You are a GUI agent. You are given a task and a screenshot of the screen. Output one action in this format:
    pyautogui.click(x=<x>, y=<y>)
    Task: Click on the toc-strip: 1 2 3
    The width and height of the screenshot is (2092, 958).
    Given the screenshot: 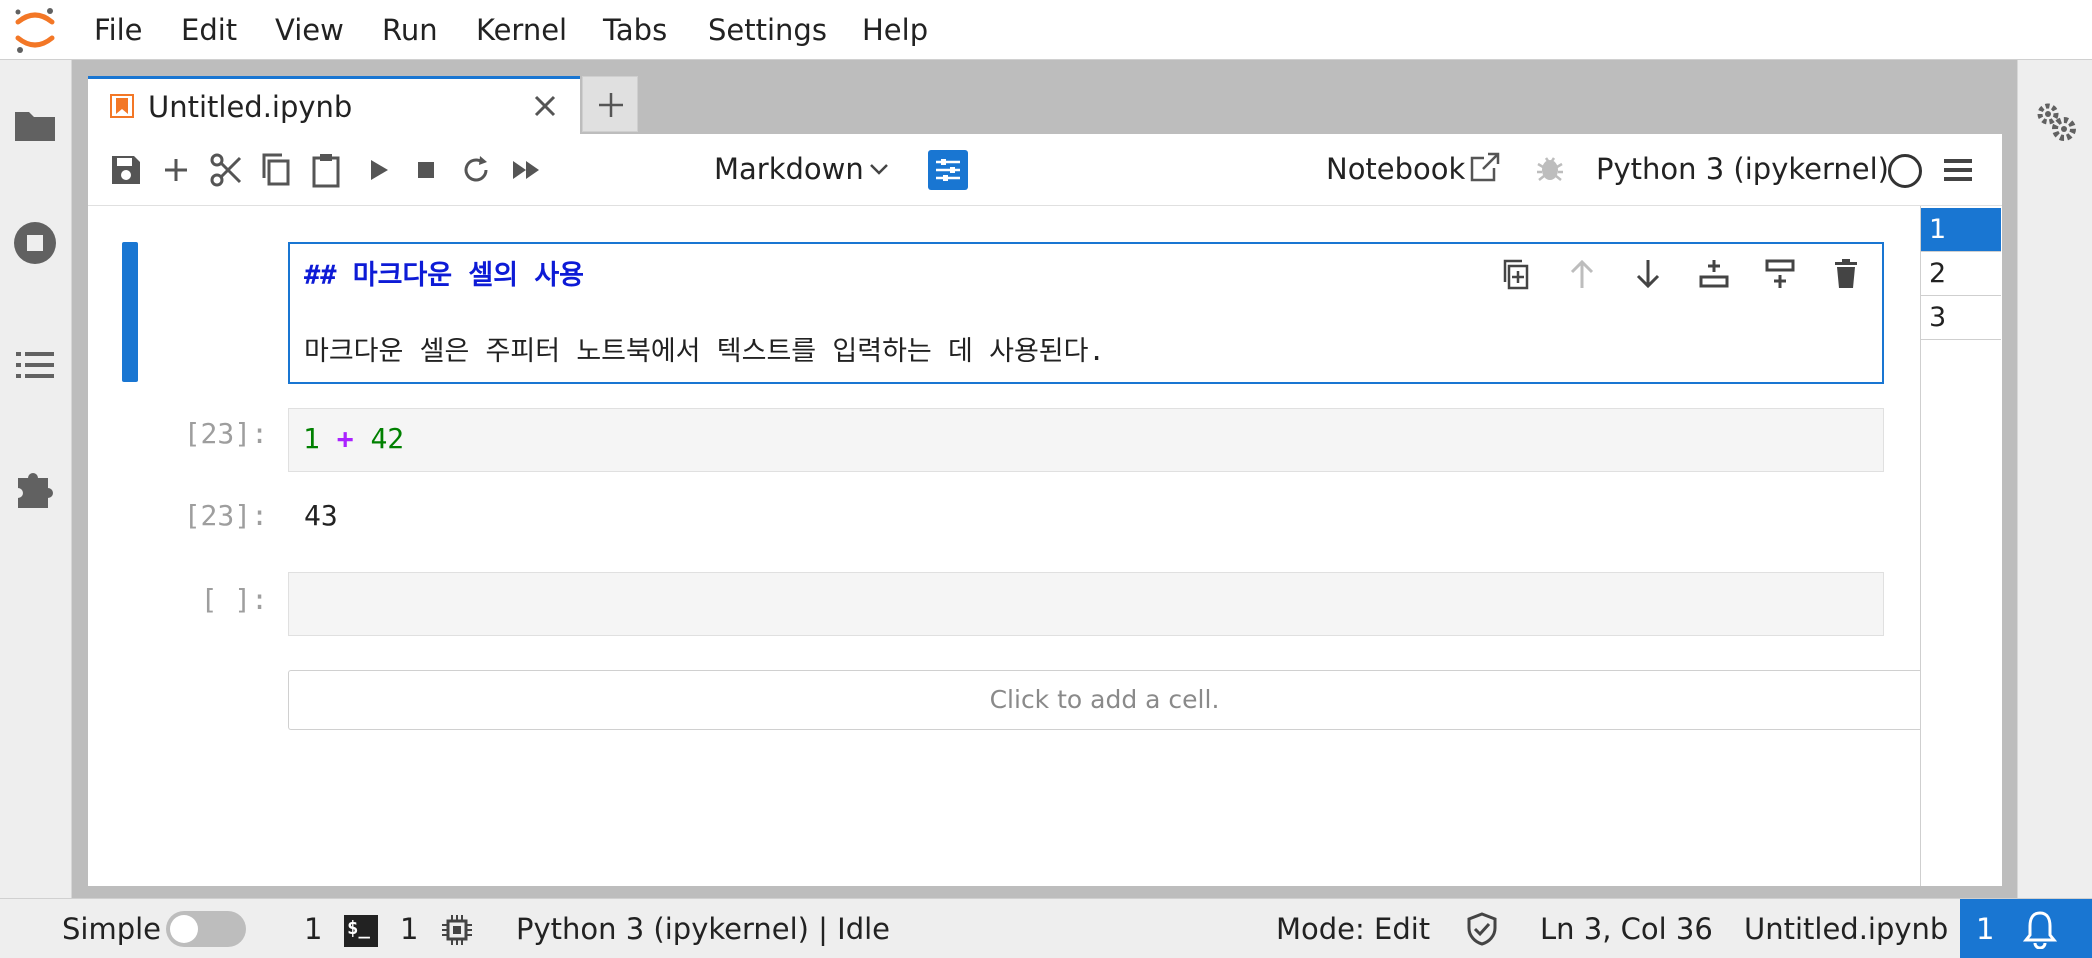 What is the action you would take?
    pyautogui.click(x=1961, y=546)
    